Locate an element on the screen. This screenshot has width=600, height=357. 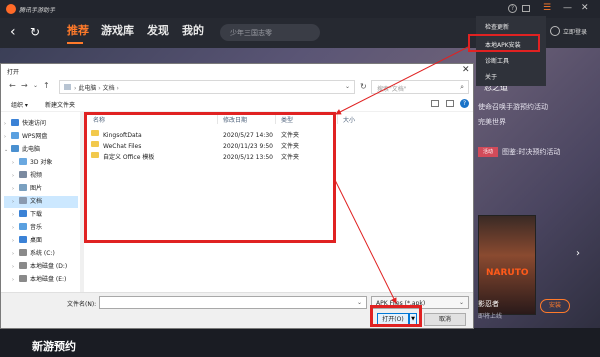
section-bar is located at coordinates (300, 342).